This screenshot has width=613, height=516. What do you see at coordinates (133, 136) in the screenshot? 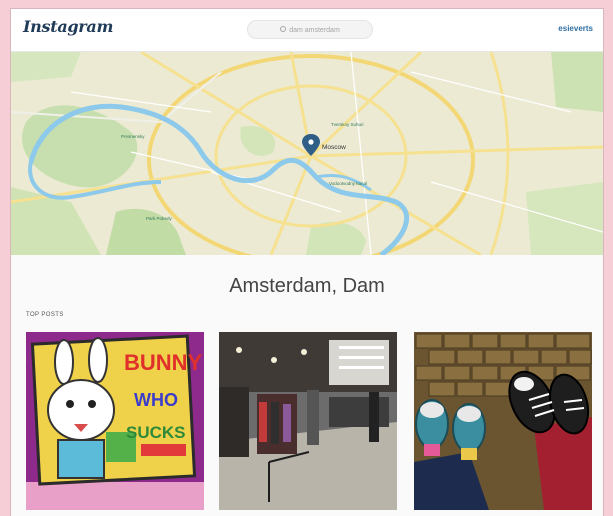
I see `map-label: Presnensky` at bounding box center [133, 136].